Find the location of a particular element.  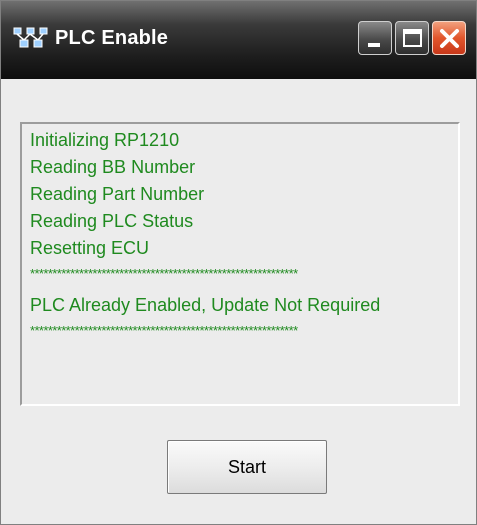

log-line-plc-status: Reading PLC Status is located at coordinates (112, 221).